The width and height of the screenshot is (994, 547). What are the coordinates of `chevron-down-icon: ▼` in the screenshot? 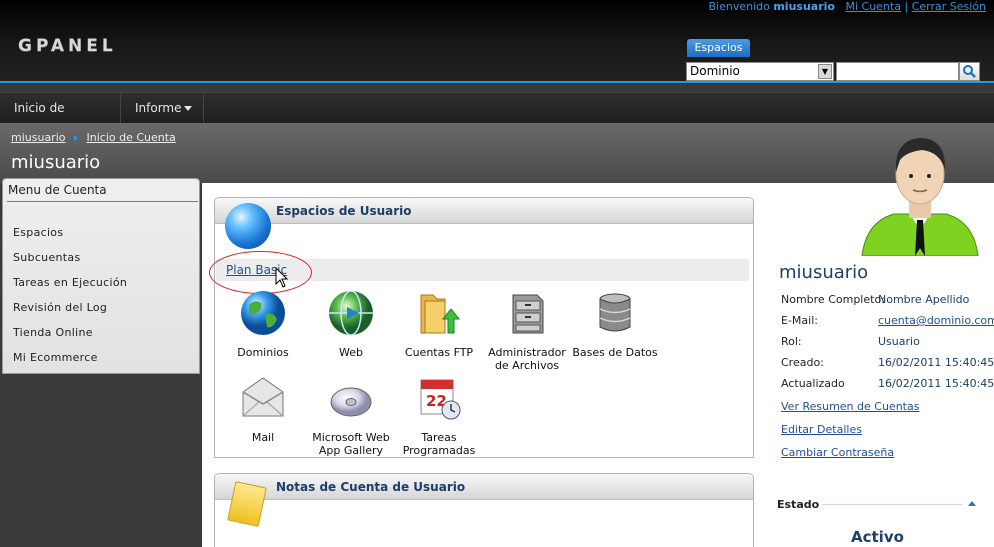 It's located at (825, 71).